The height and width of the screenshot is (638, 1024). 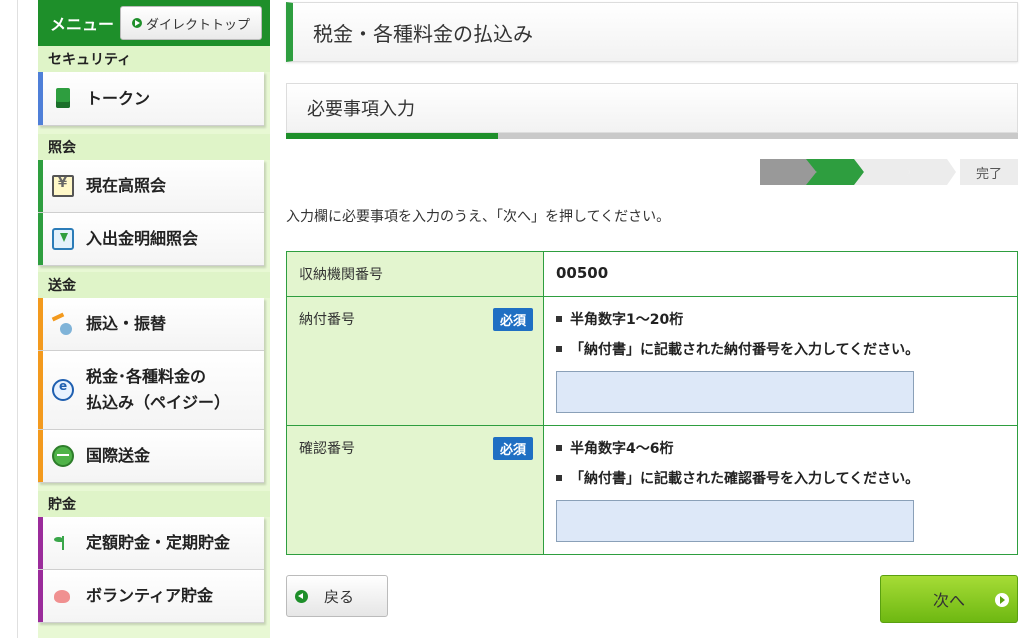 What do you see at coordinates (327, 449) in the screenshot?
I see `confirmation-number-label: 確認番号` at bounding box center [327, 449].